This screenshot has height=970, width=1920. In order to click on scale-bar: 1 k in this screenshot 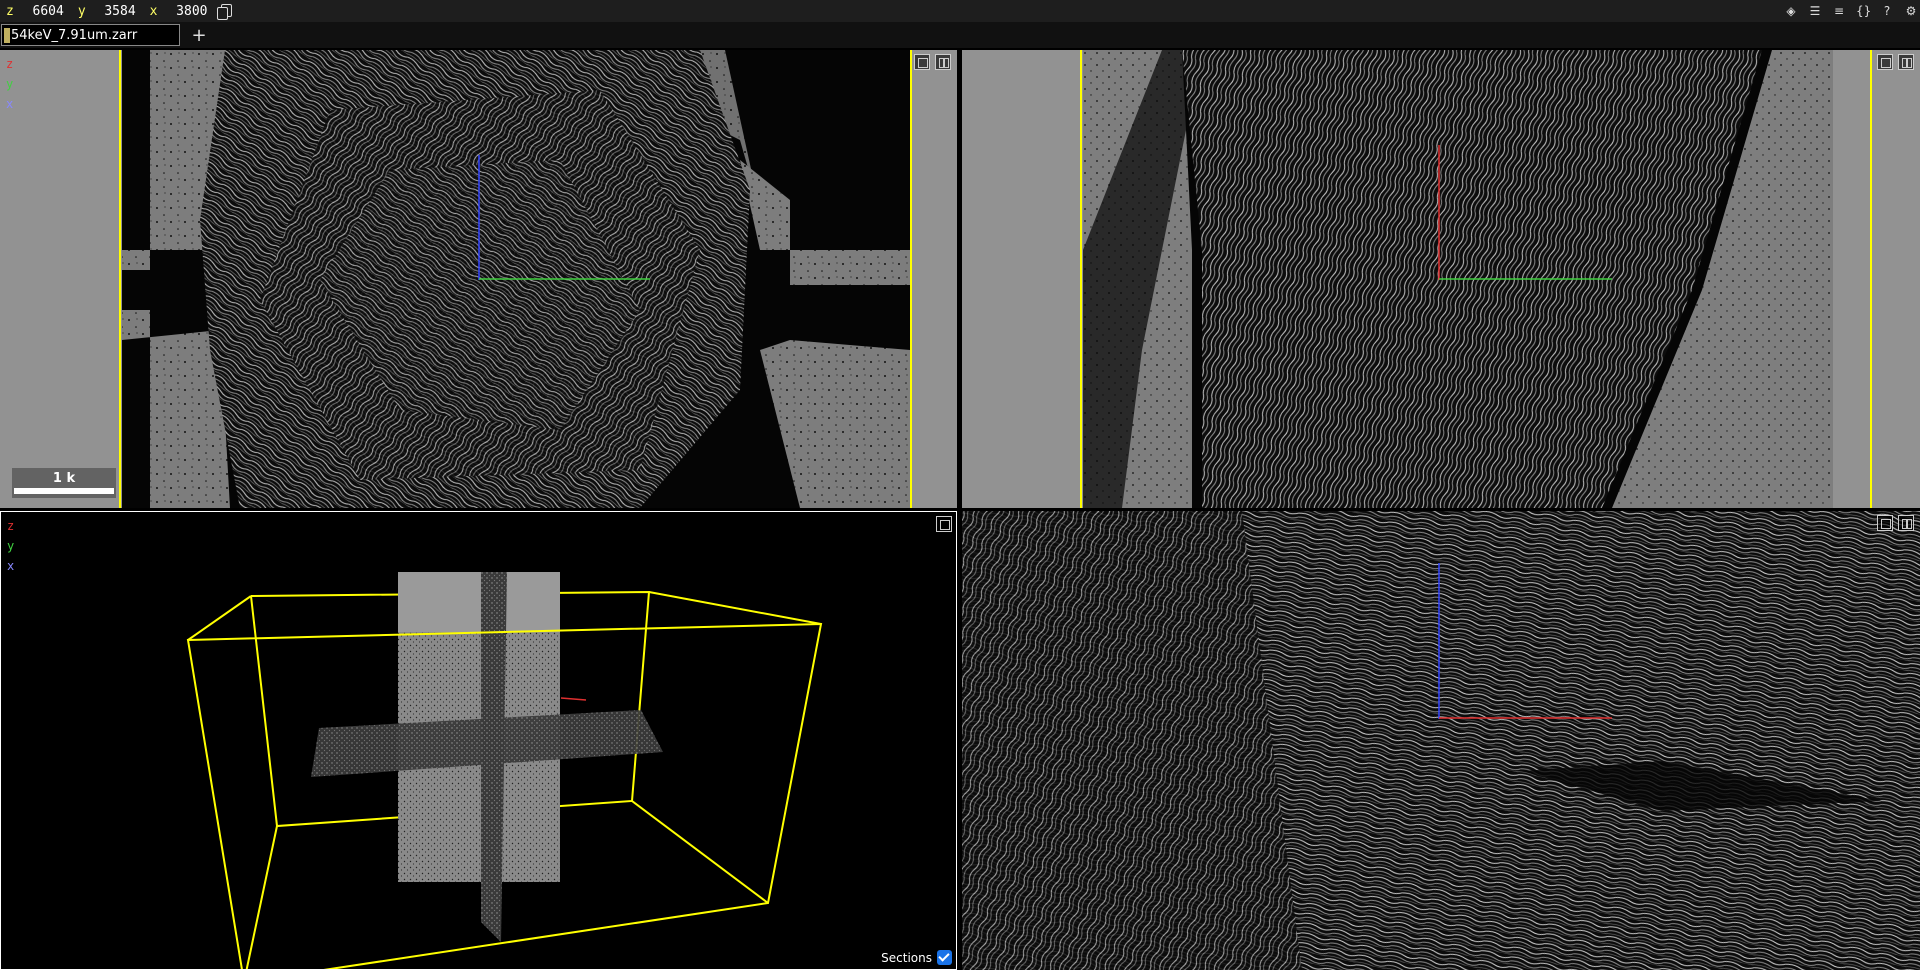, I will do `click(64, 483)`.